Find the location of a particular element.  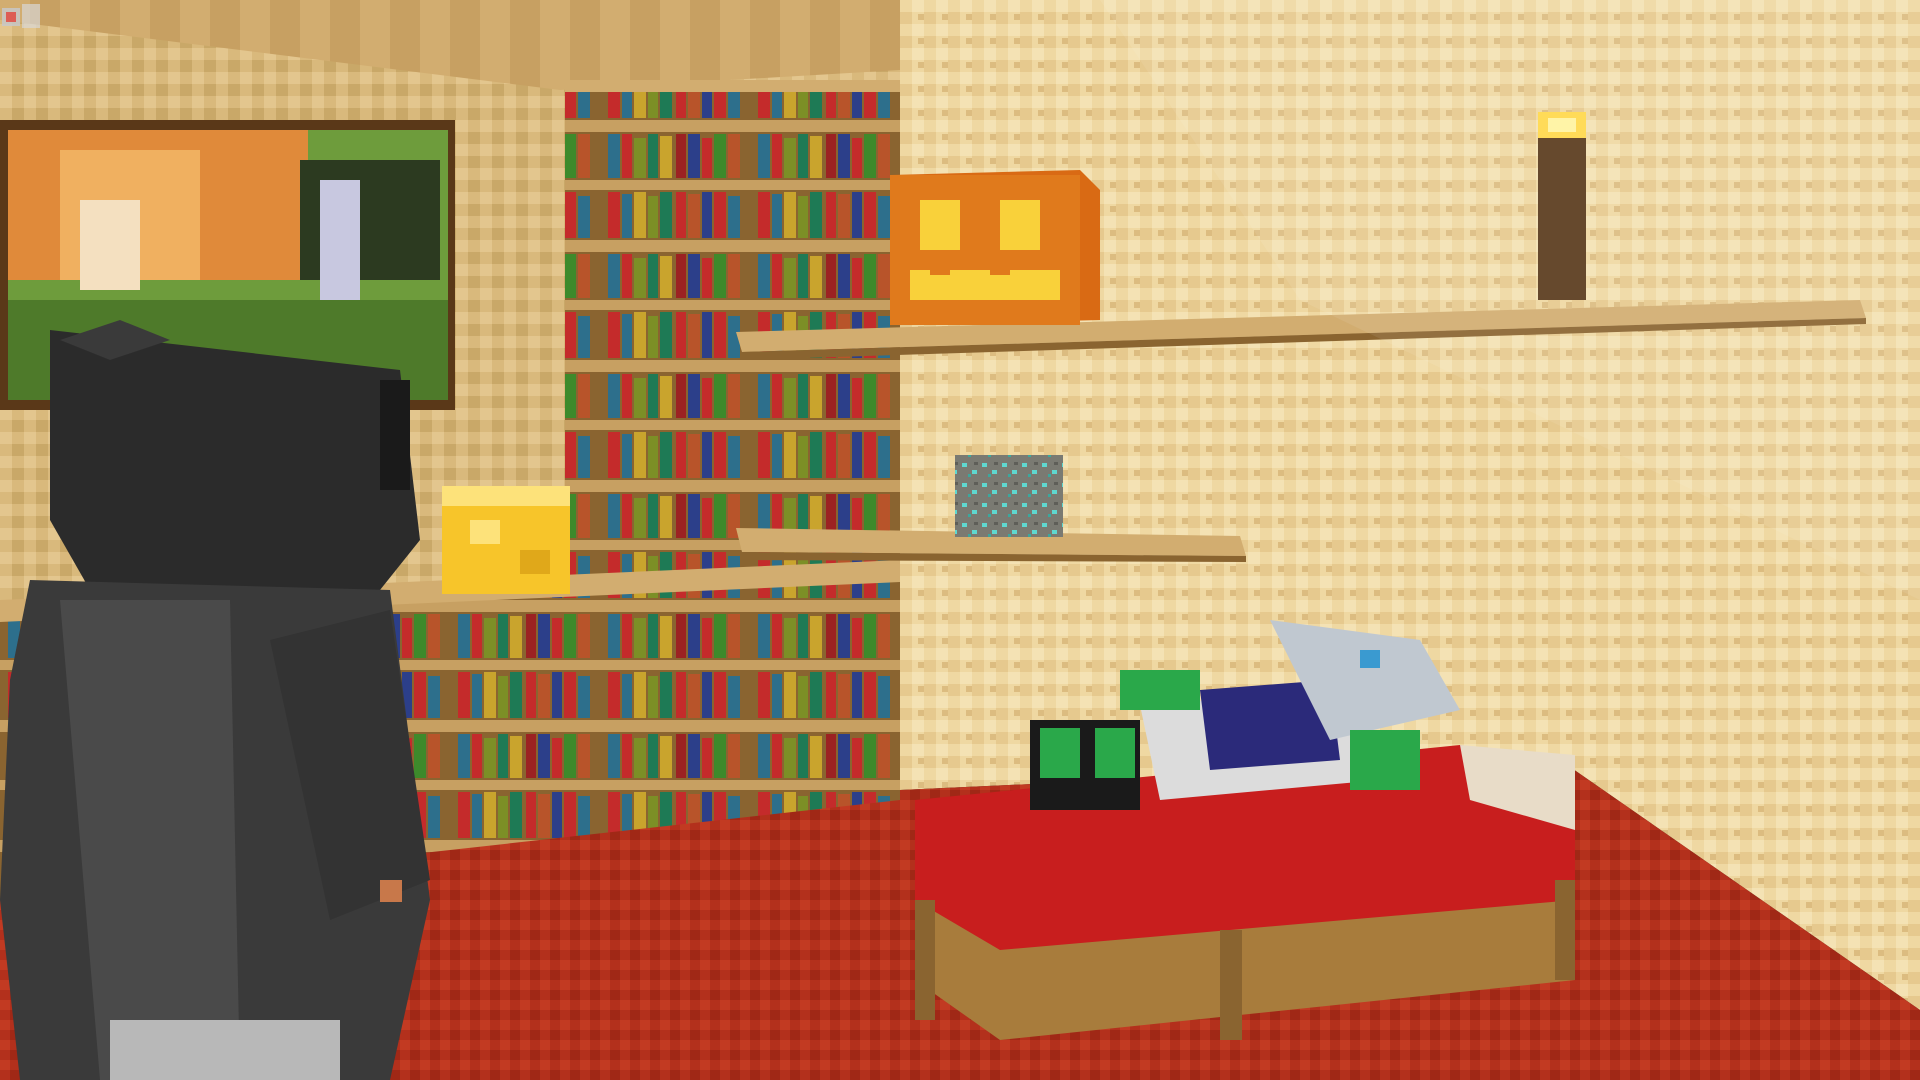

channel-logo-icon is located at coordinates (21, 16).